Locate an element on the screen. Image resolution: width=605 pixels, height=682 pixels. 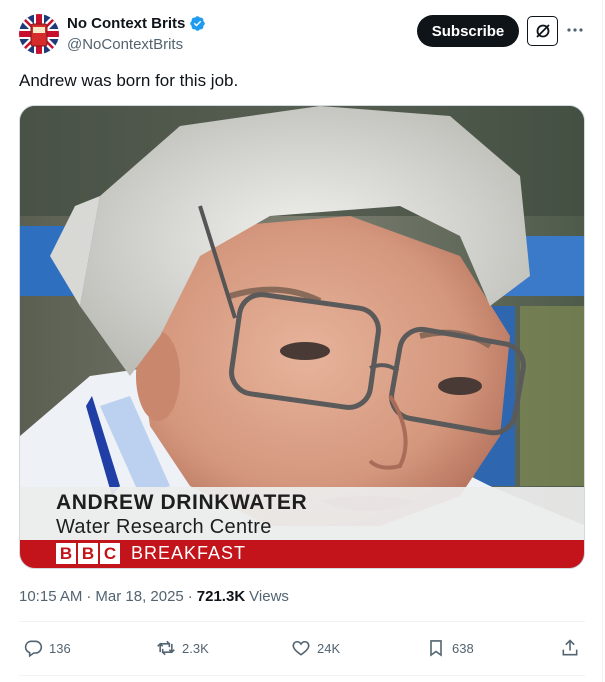
author-name-row: No Context Brits is located at coordinates (136, 23).